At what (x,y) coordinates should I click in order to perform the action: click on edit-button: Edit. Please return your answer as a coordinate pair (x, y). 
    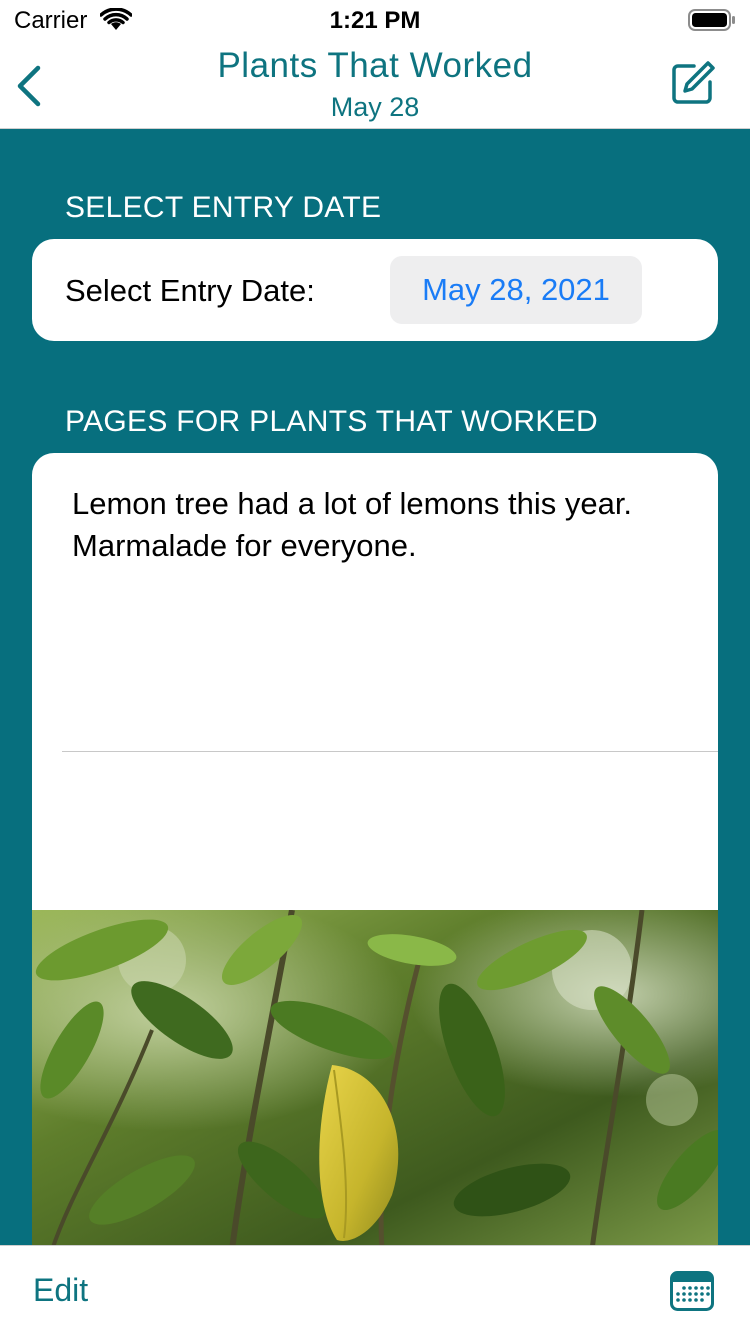
    Looking at the image, I should click on (60, 1290).